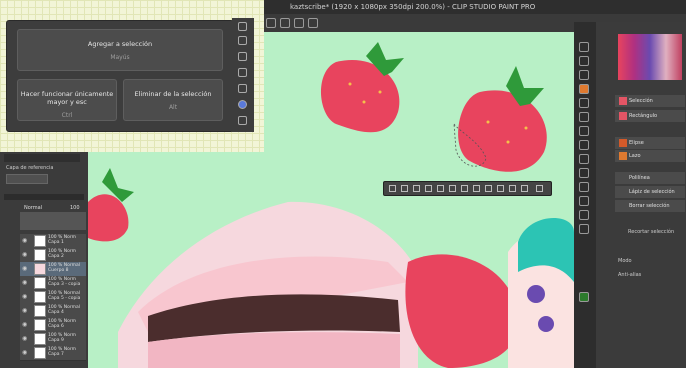  Describe the element at coordinates (404, 188) in the screenshot. I see `crop-icon` at that location.